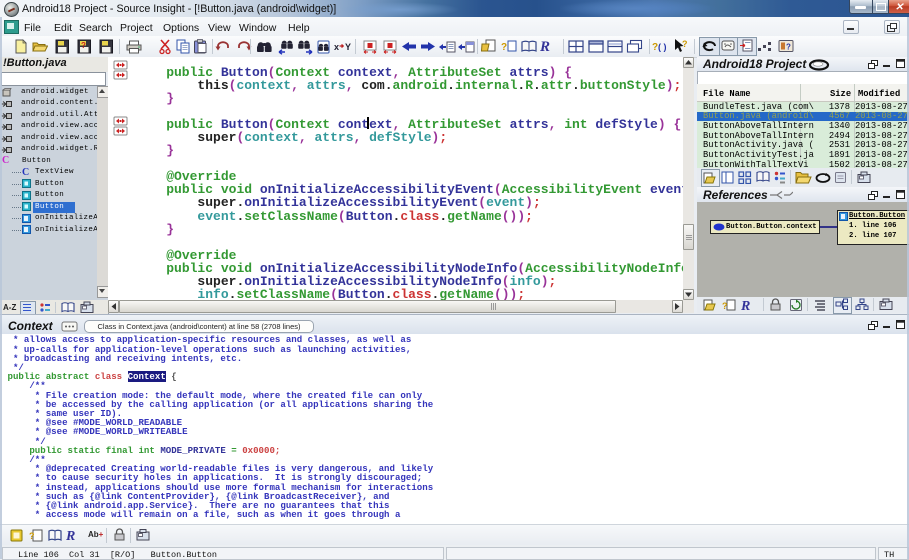 The image size is (909, 560). Describe the element at coordinates (336, 47) in the screenshot. I see `svg-text: x` at that location.